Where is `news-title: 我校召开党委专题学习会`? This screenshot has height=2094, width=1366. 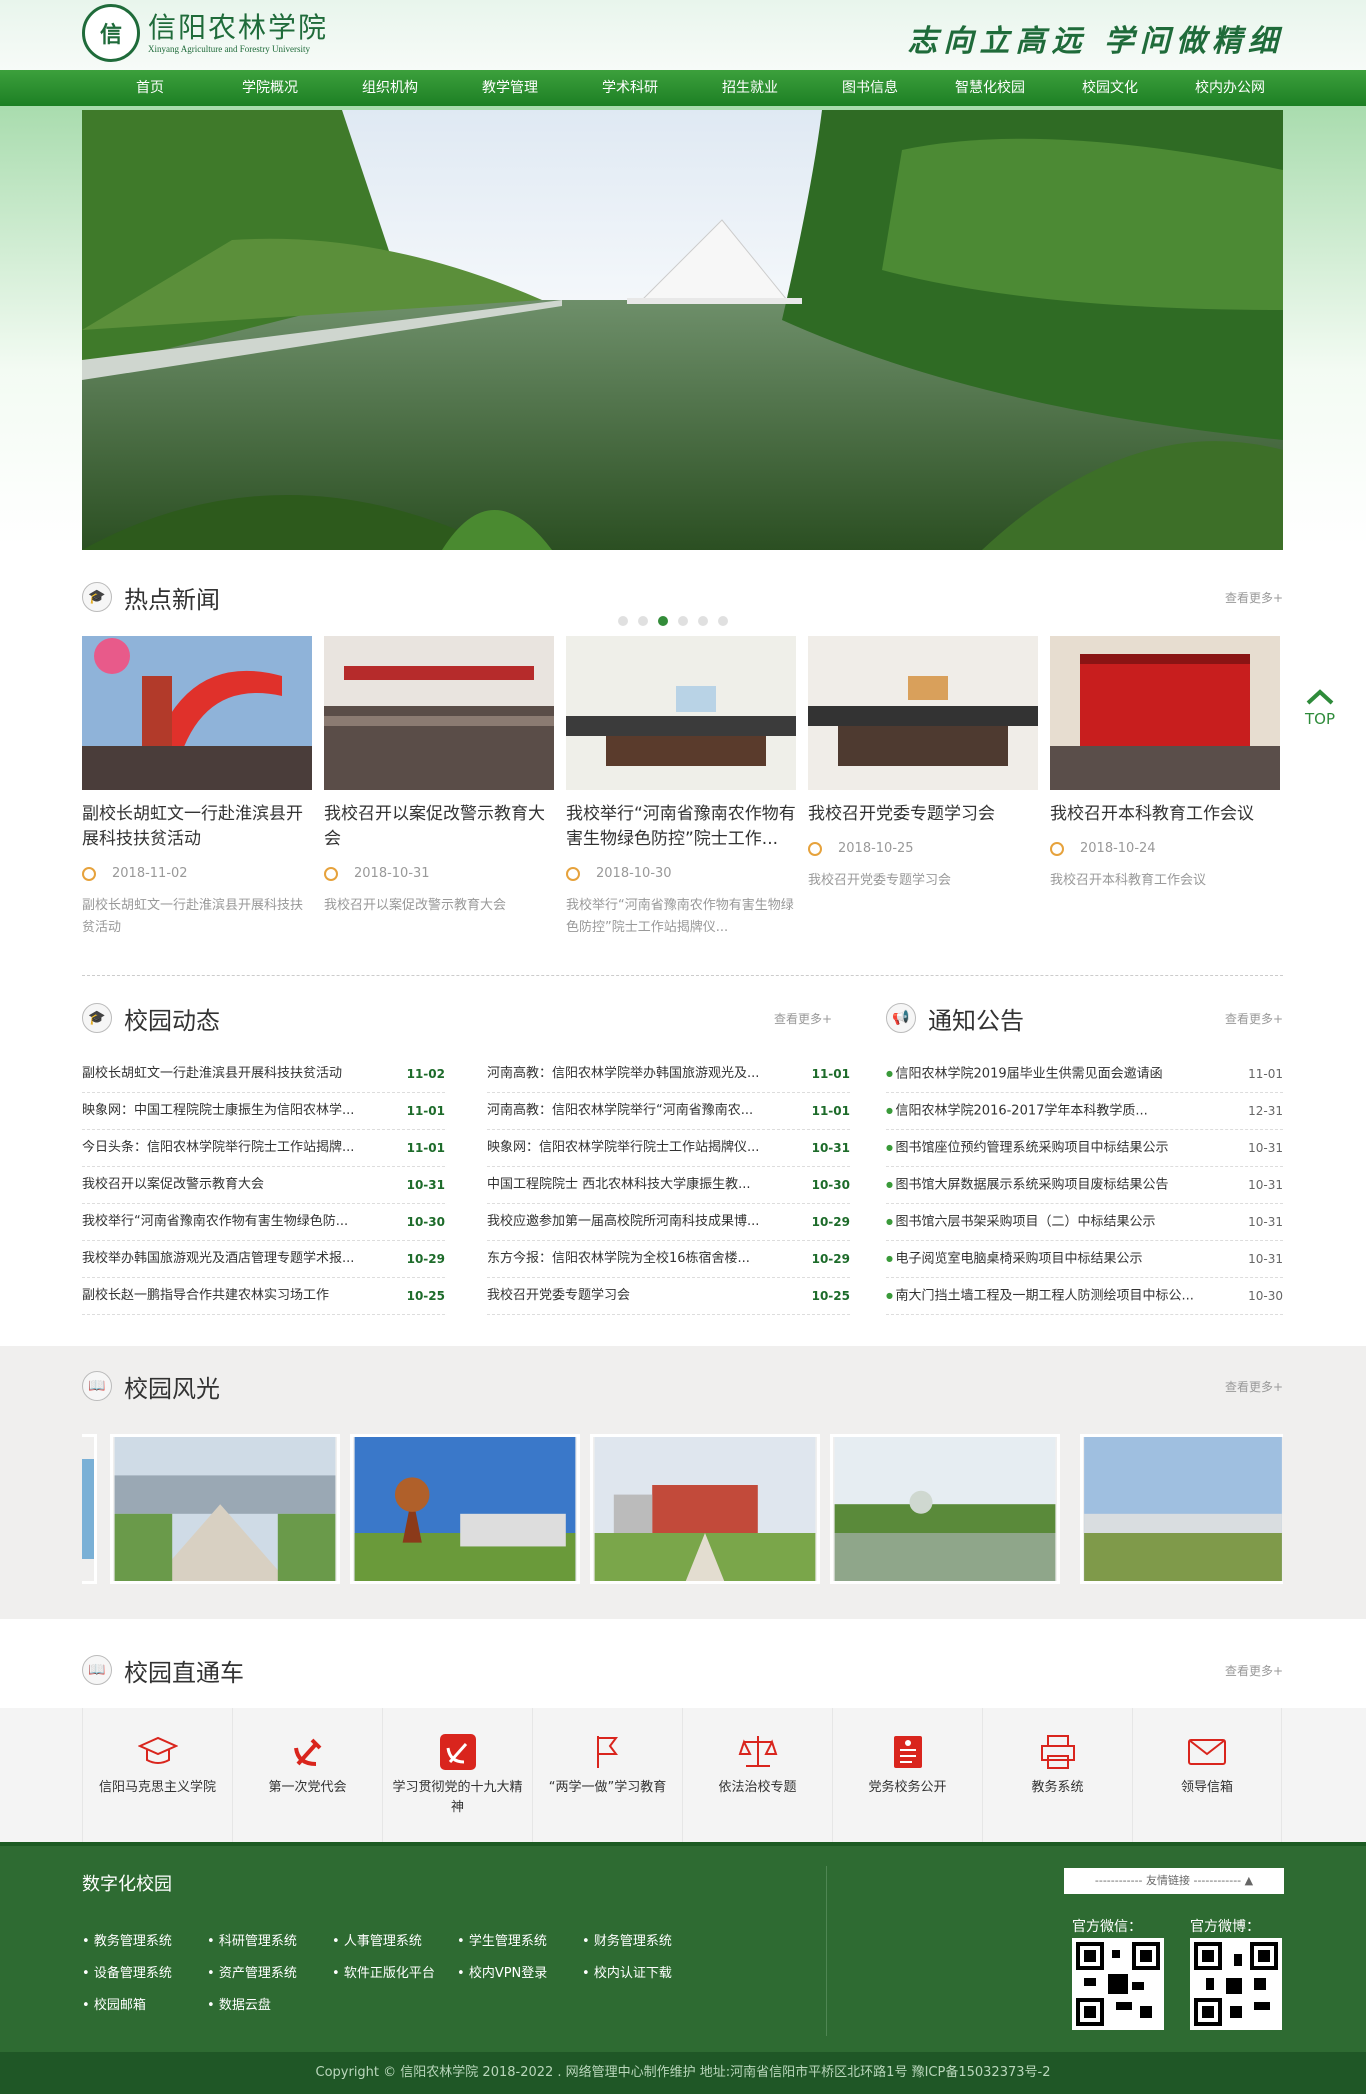
news-title: 我校召开党委专题学习会 is located at coordinates (923, 814).